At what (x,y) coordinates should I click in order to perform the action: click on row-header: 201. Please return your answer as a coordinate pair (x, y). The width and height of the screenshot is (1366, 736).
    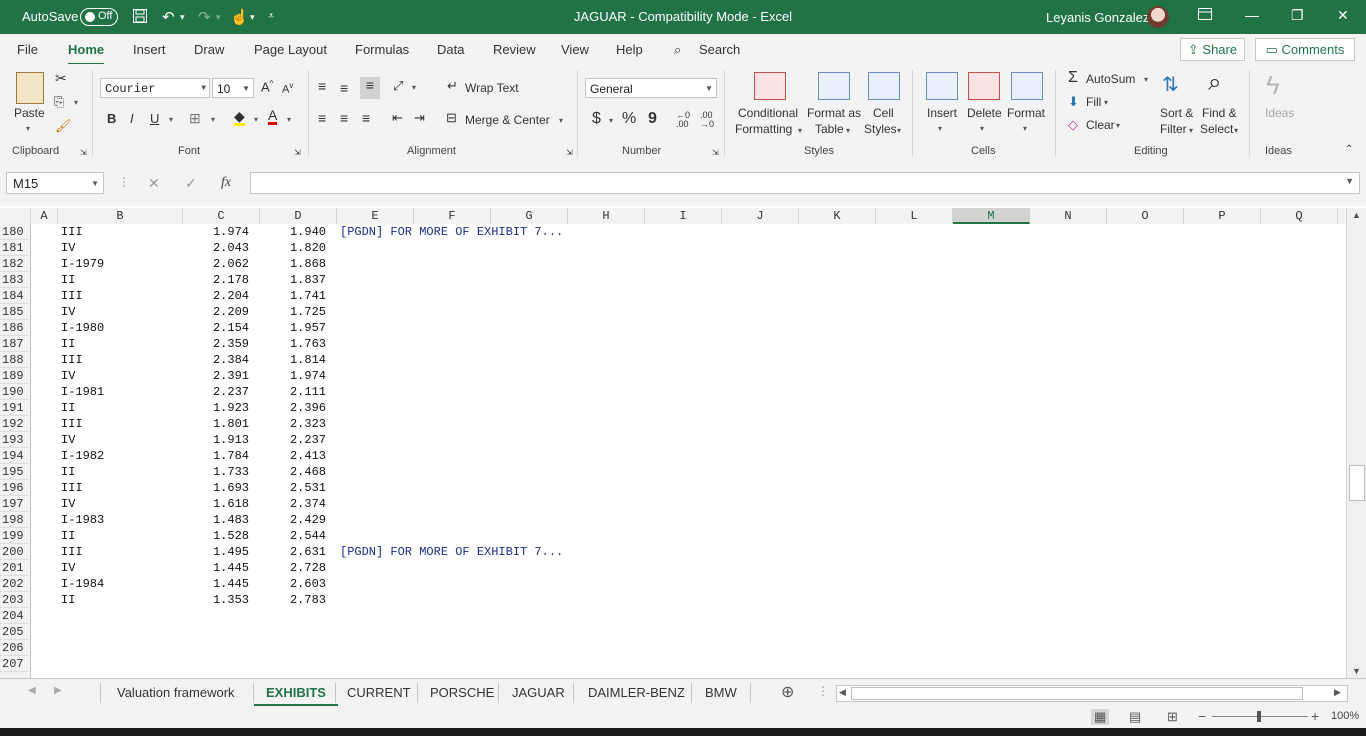
    Looking at the image, I should click on (14, 568).